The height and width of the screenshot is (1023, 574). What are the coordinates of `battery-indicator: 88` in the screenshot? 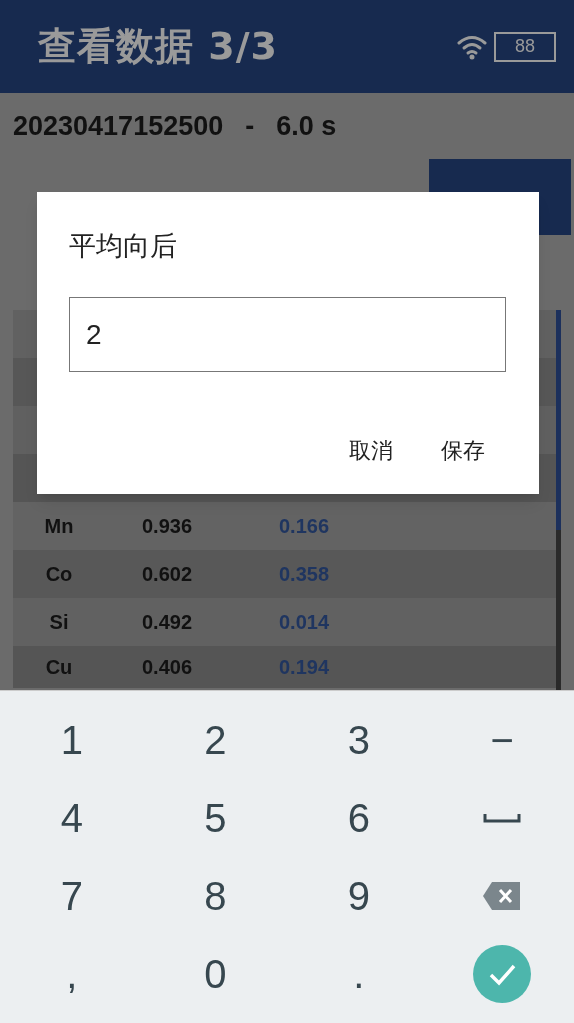 It's located at (525, 46).